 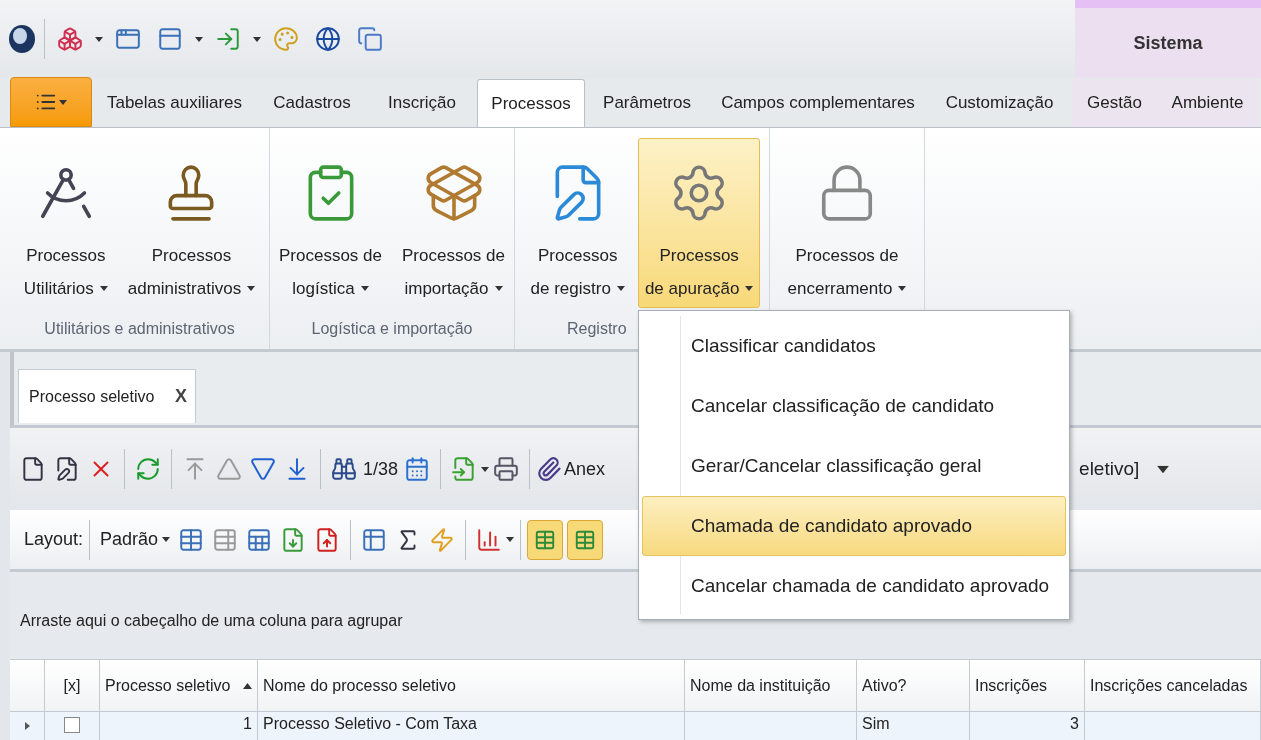 What do you see at coordinates (135, 539) in the screenshot?
I see `layout-dropdown: Padrão` at bounding box center [135, 539].